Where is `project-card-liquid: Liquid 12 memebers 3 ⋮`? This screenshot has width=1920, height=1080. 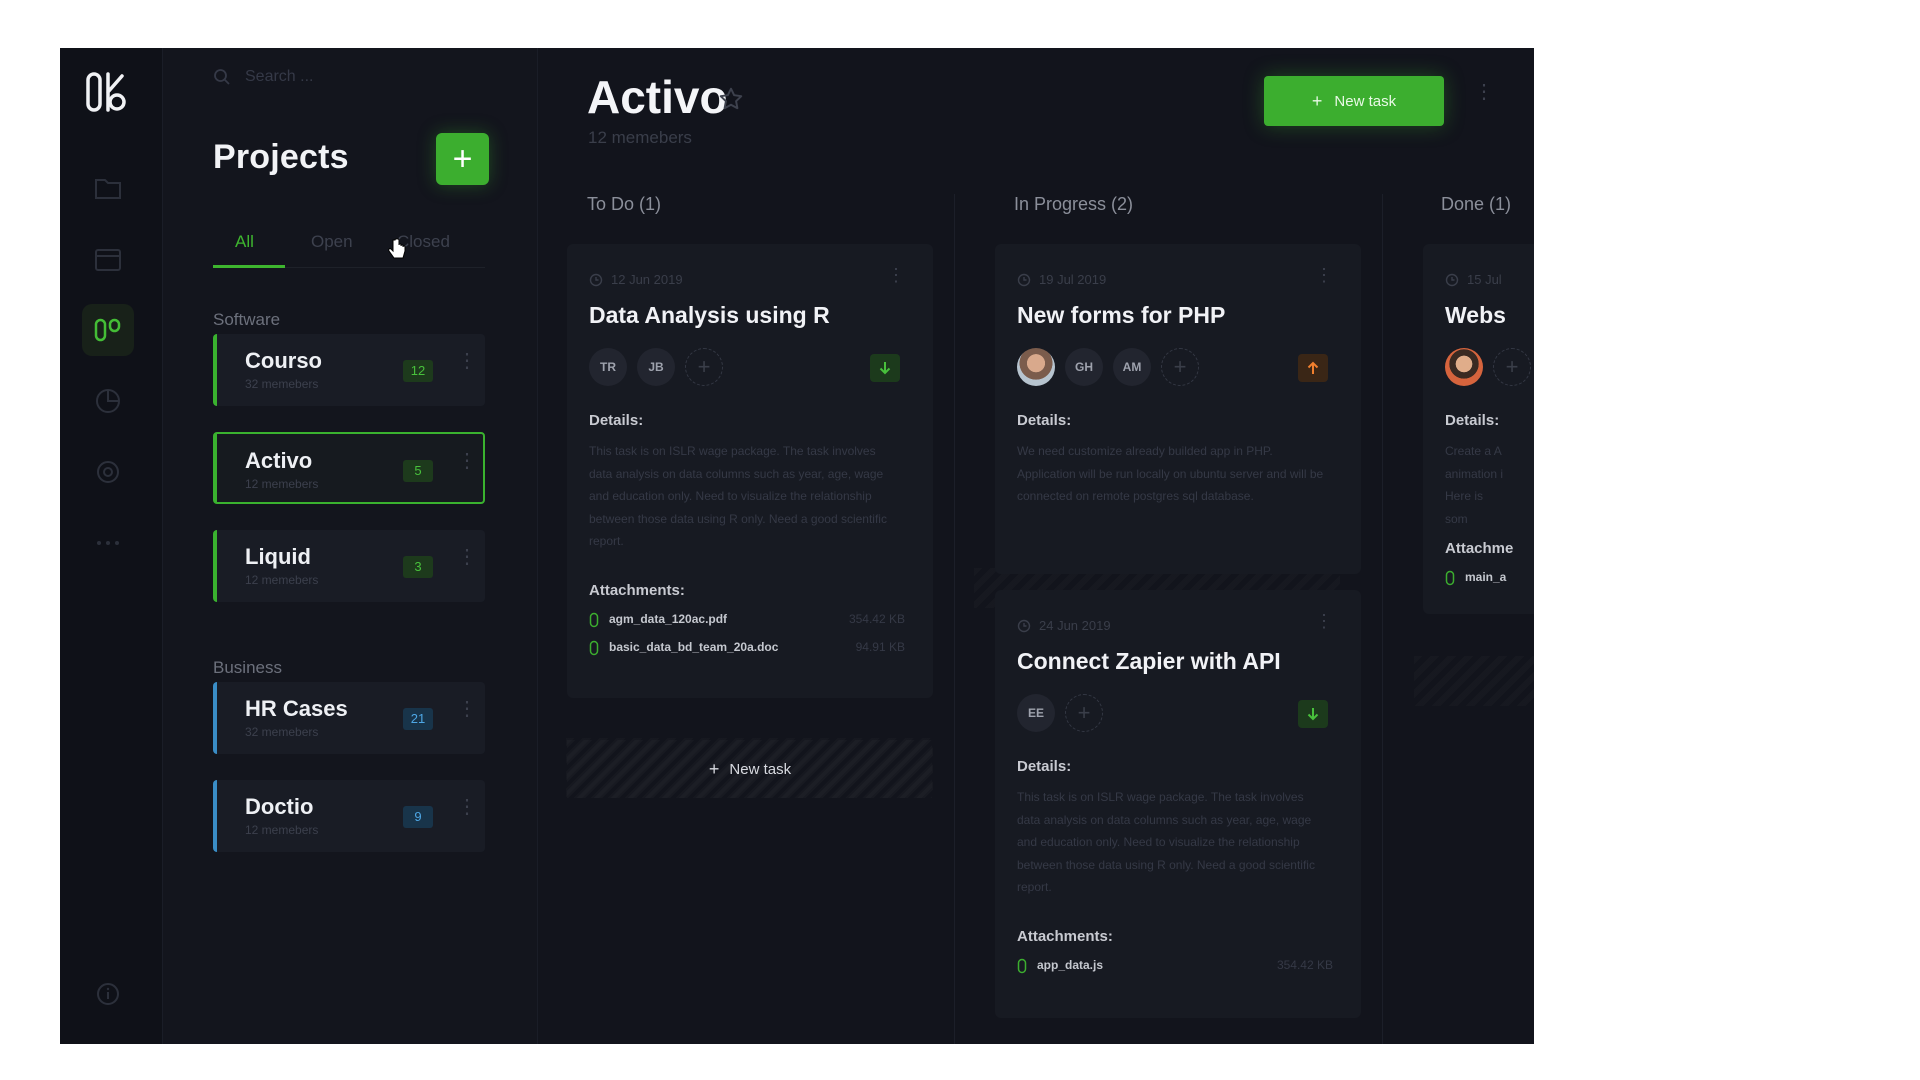 project-card-liquid: Liquid 12 memebers 3 ⋮ is located at coordinates (349, 566).